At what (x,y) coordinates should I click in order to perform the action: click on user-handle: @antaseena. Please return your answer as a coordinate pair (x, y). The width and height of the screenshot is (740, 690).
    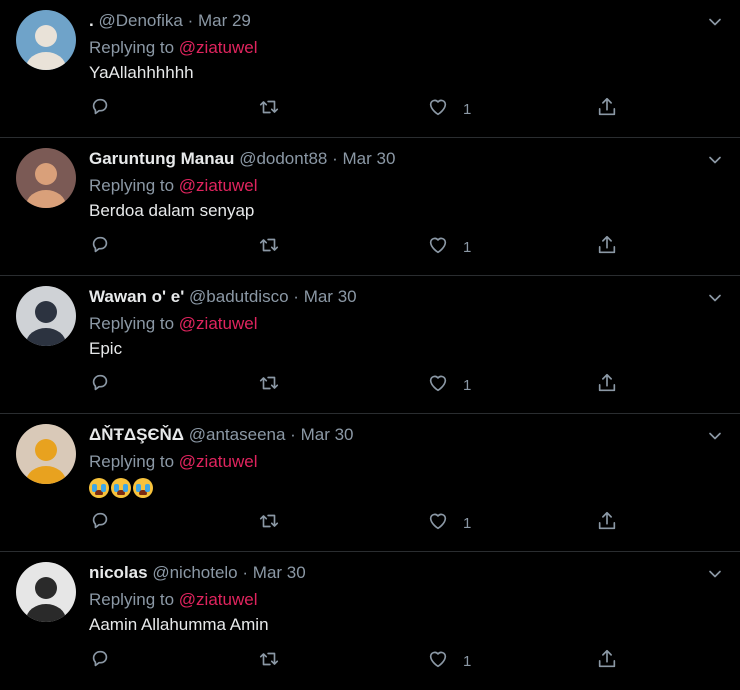
    Looking at the image, I should click on (237, 434).